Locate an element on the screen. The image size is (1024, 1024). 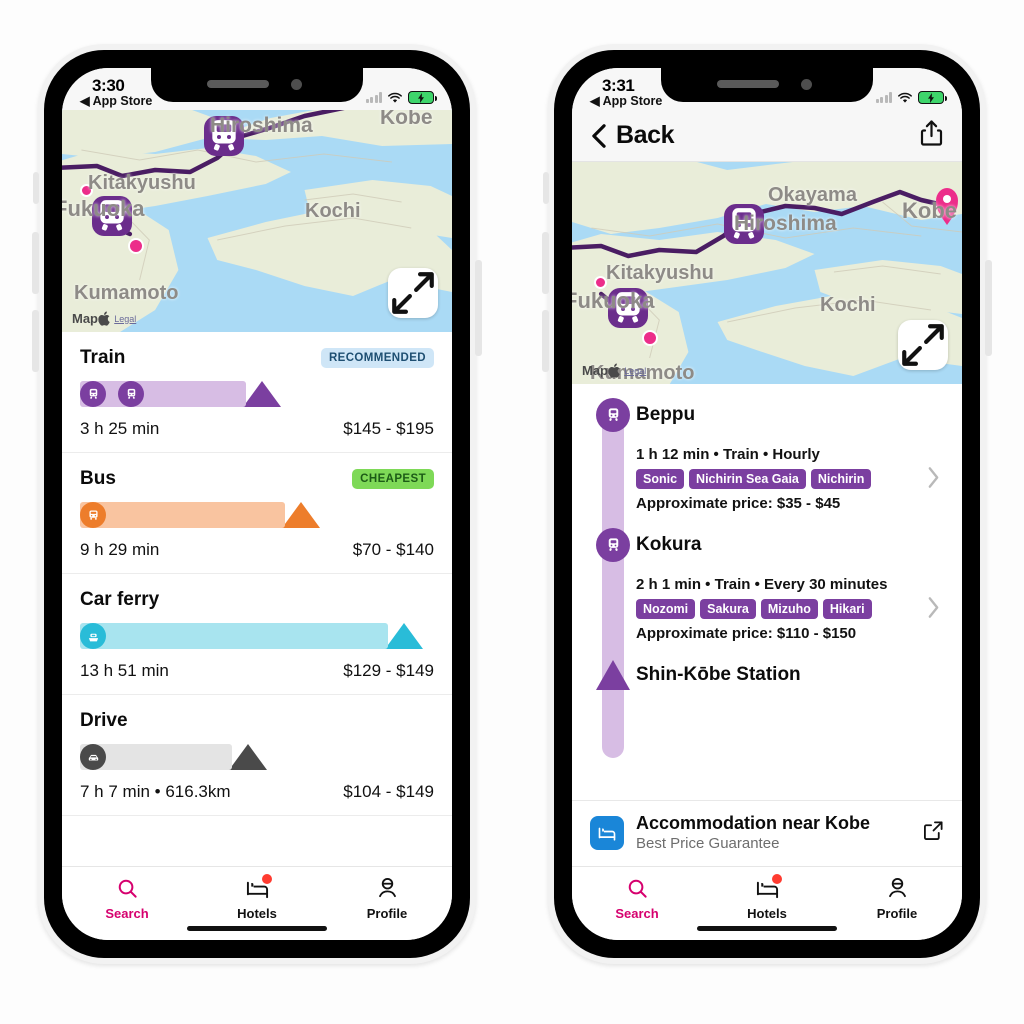
leg-service-tags: Sonic Nichirin Sea Gaia Nichirin is located at coordinates (791, 479).